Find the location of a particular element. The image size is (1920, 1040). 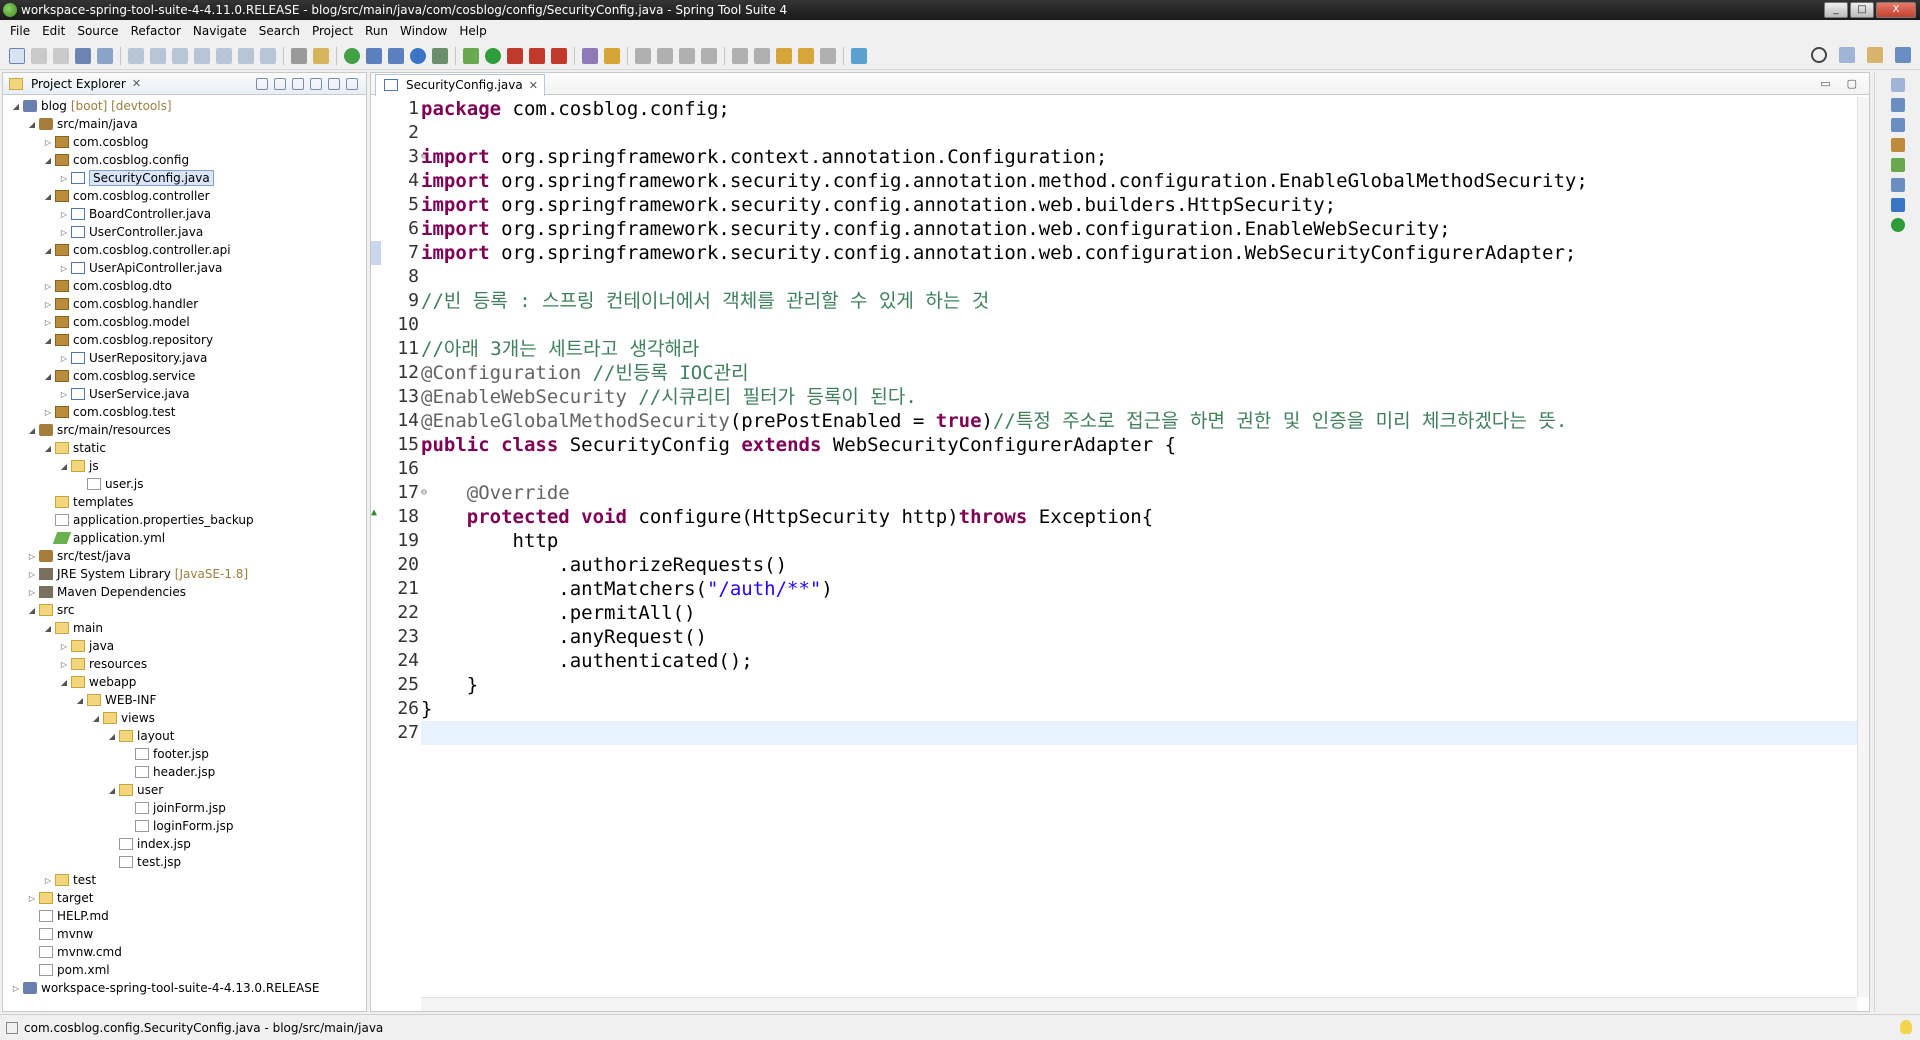

tree-item-help-md: HELP.md is located at coordinates (68, 916).